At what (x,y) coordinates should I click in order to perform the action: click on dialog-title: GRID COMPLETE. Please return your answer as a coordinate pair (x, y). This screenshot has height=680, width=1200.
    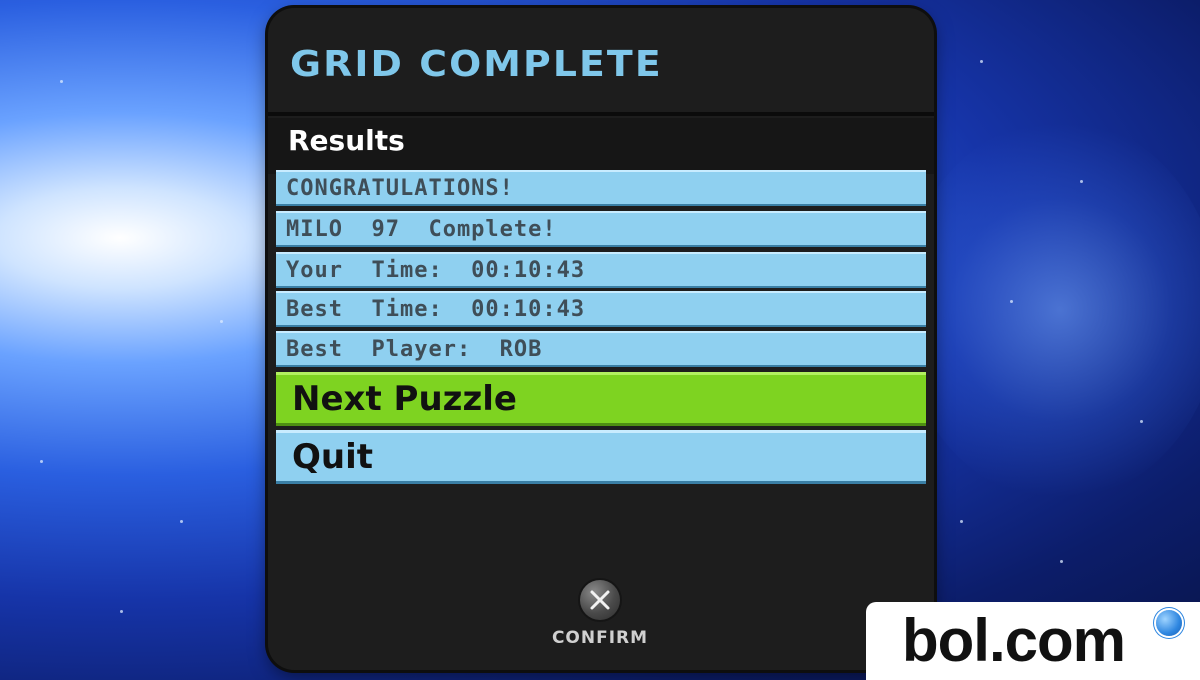
    Looking at the image, I should click on (476, 64).